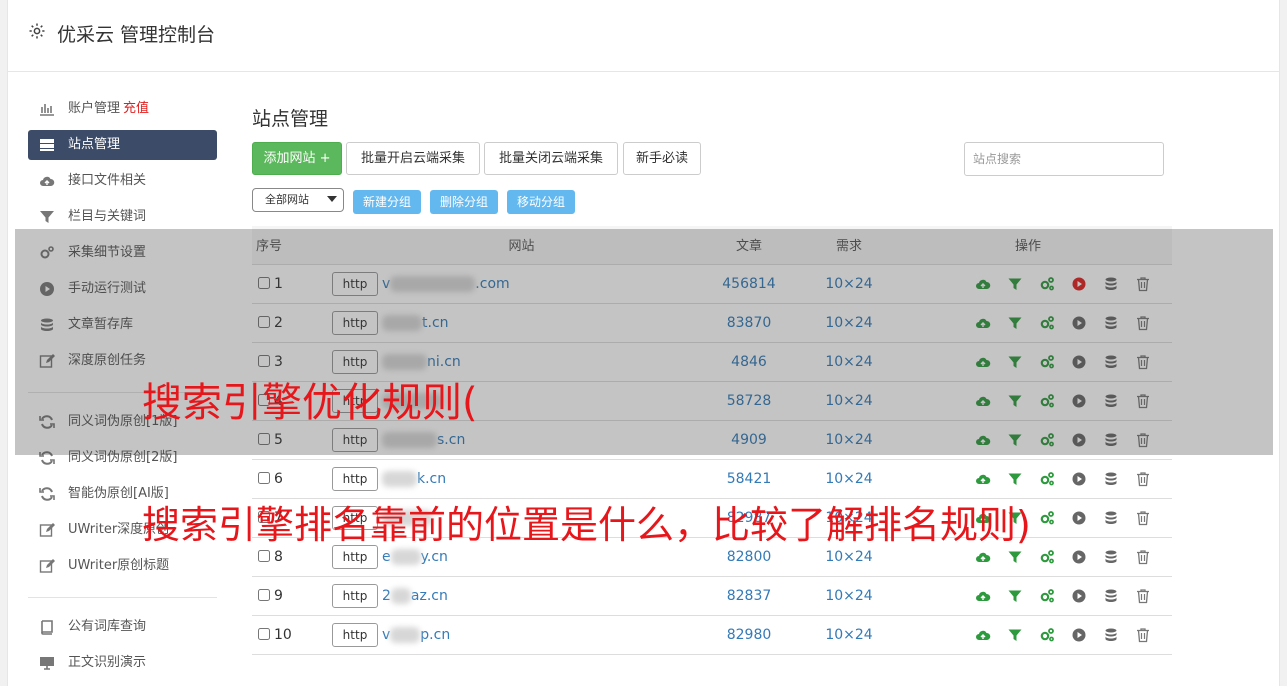 The image size is (1287, 686). I want to click on site-prefix: e, so click(386, 557).